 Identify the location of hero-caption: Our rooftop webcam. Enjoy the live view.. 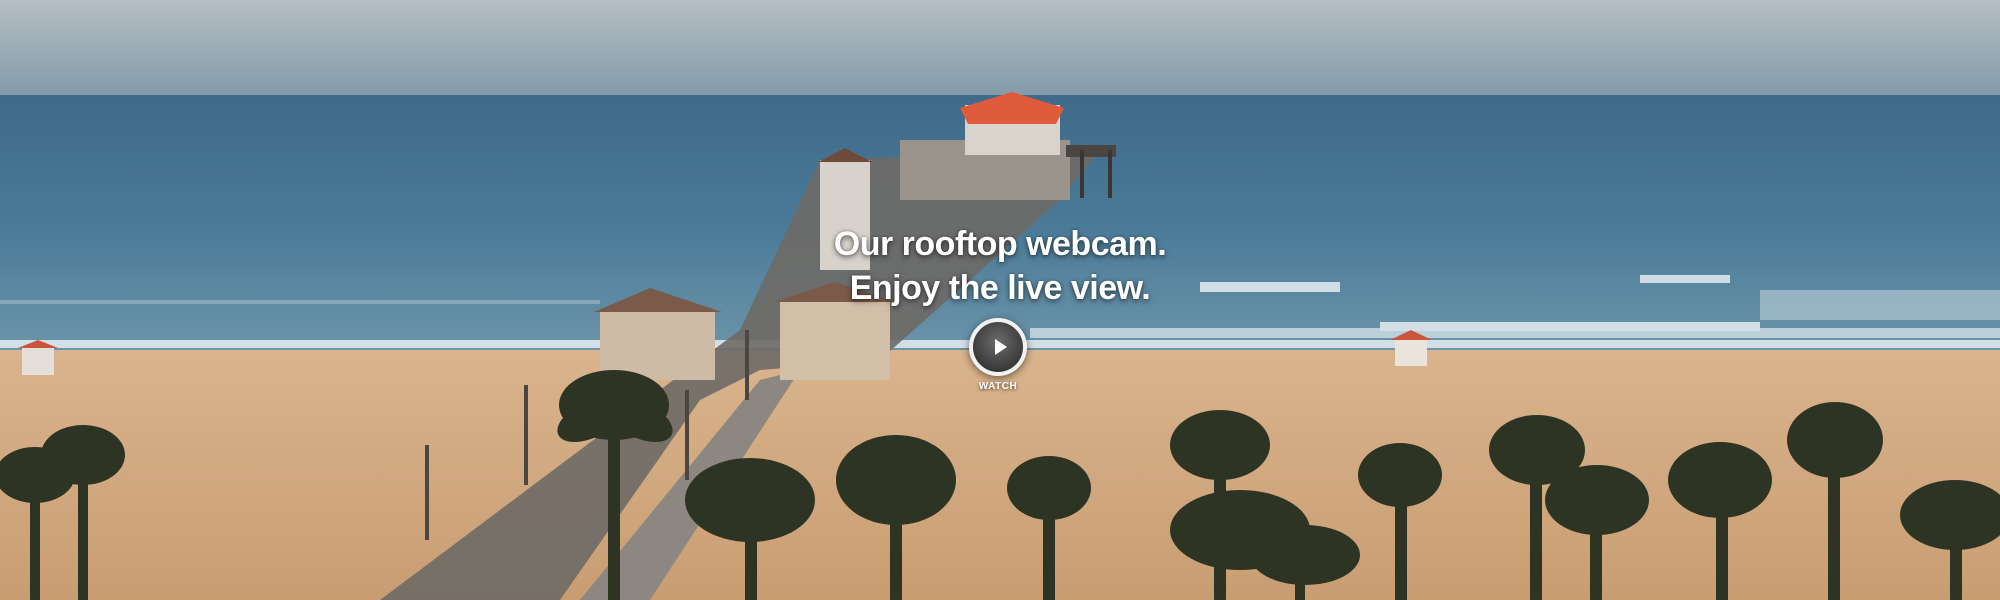
(1000, 266).